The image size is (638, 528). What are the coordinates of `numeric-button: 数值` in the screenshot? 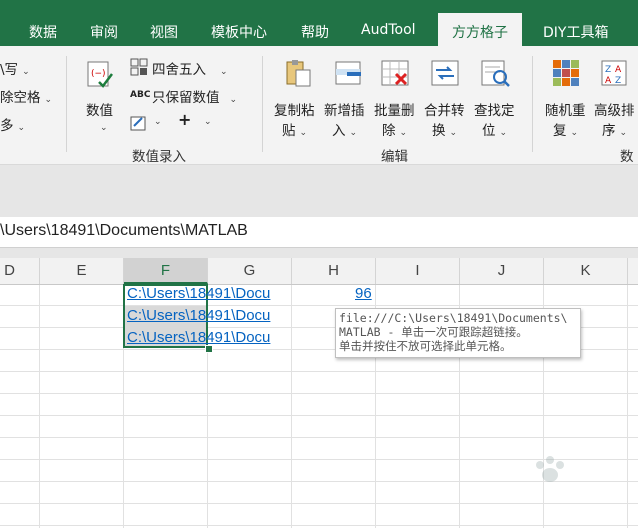 It's located at (99, 109).